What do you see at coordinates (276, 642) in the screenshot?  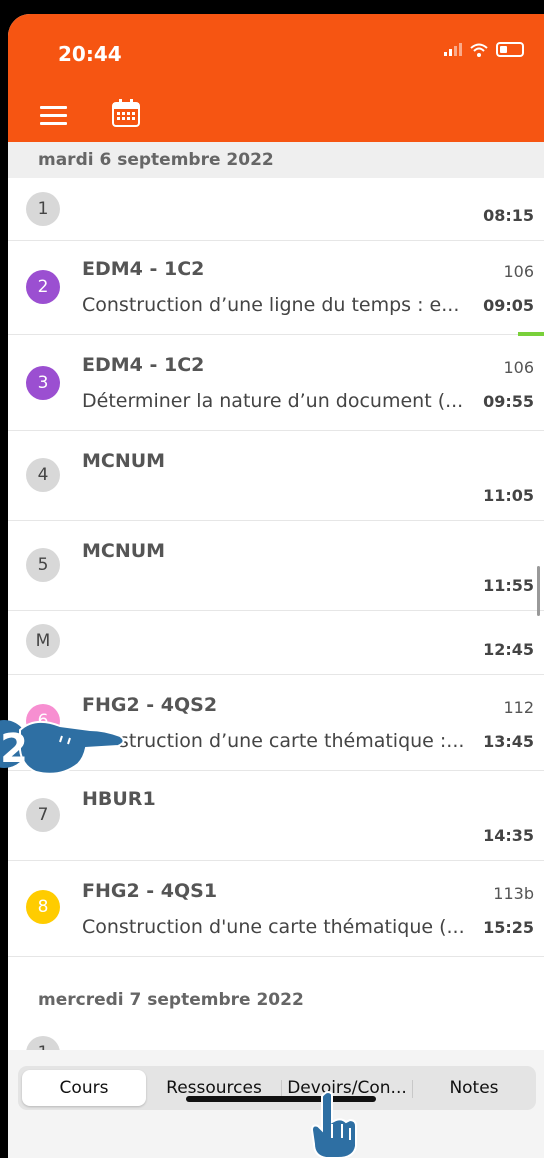 I see `lesson-row: M 12:45` at bounding box center [276, 642].